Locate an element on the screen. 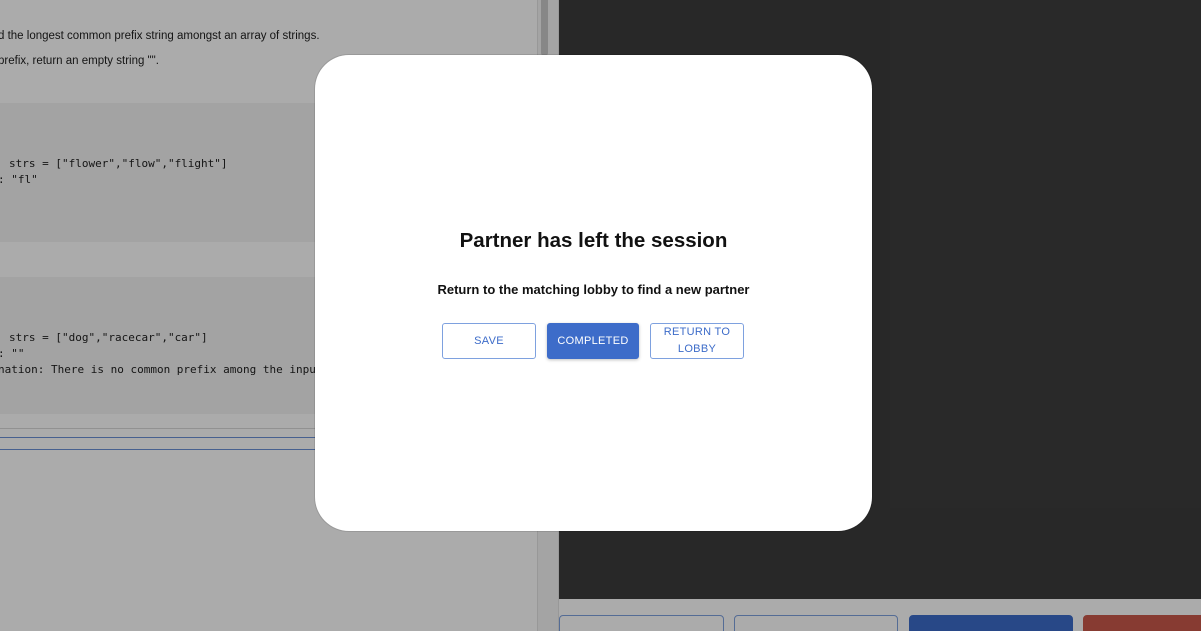  save-button: Save is located at coordinates (489, 341).